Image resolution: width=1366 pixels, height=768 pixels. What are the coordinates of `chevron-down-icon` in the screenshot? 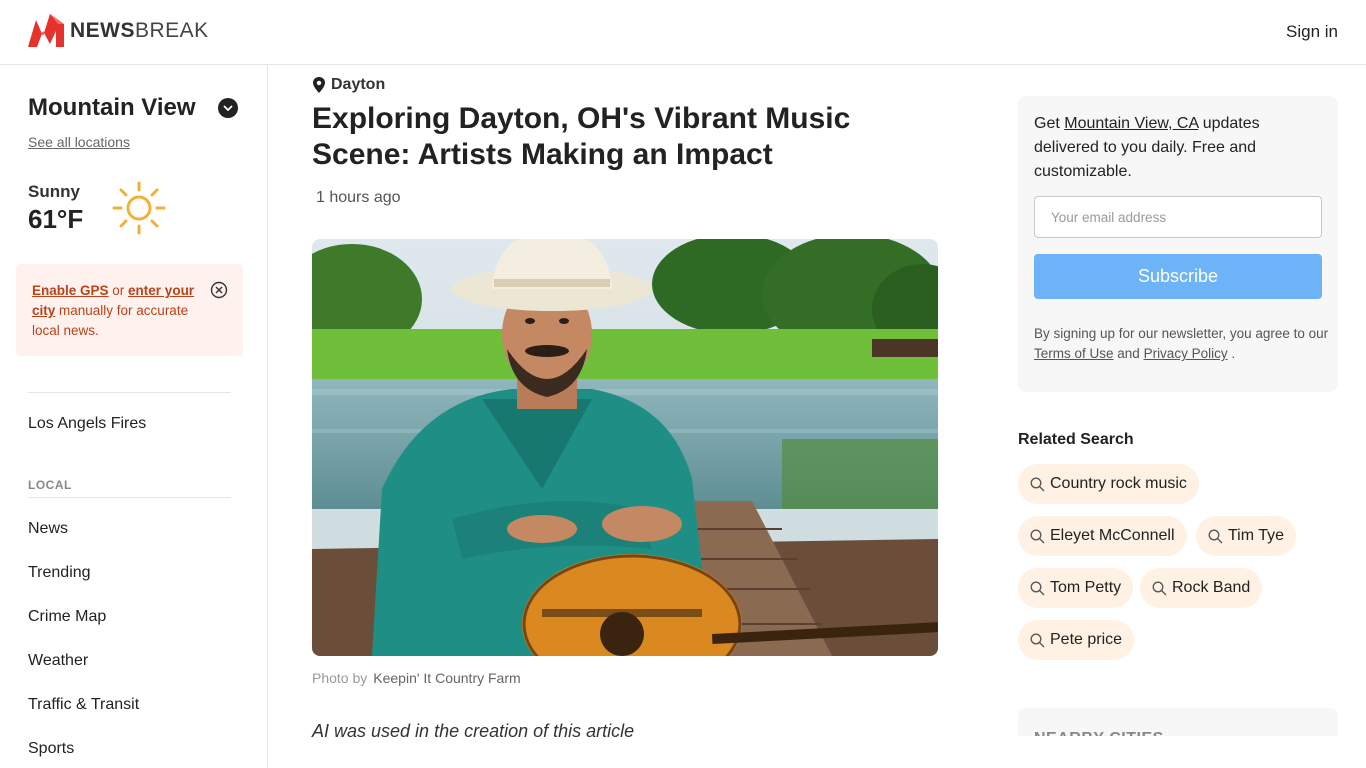 It's located at (228, 108).